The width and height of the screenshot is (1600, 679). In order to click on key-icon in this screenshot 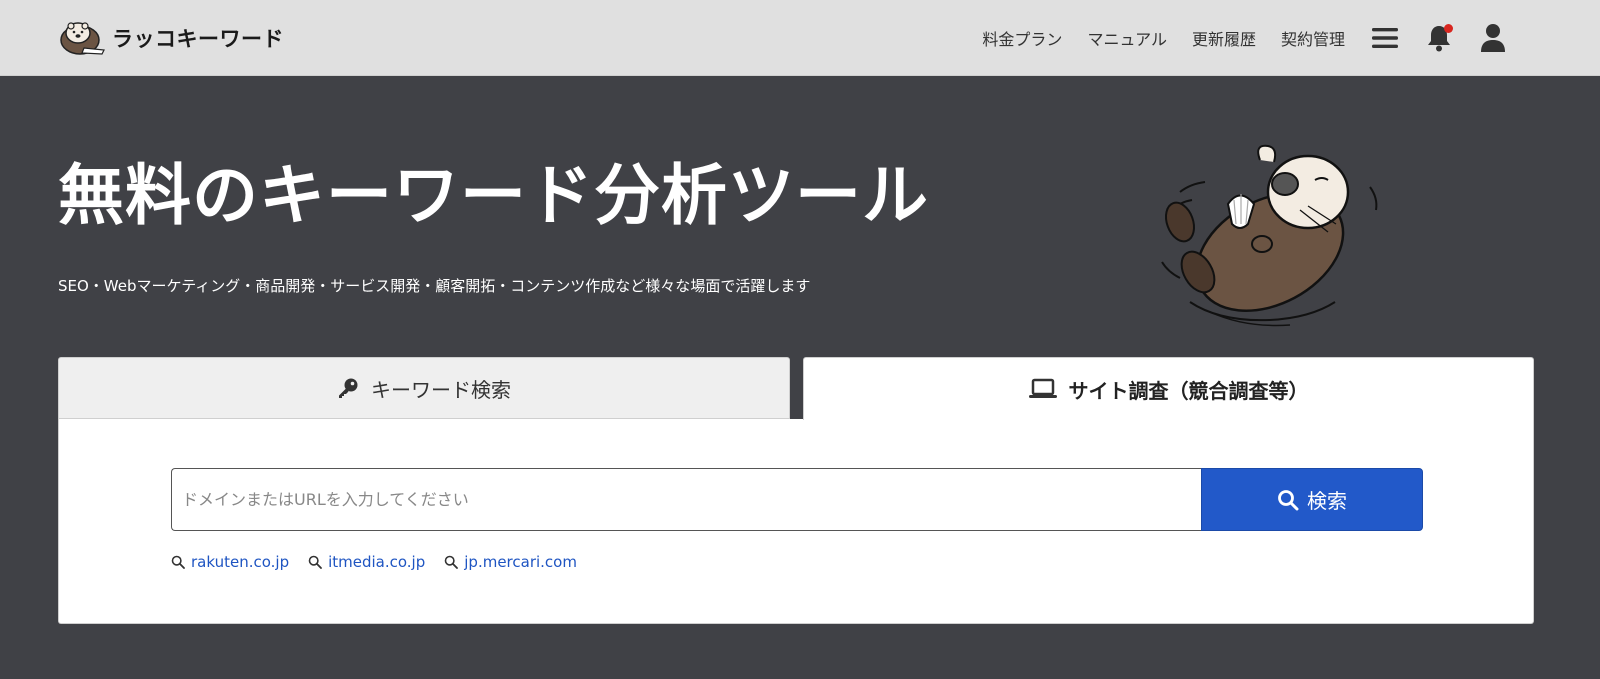, I will do `click(348, 388)`.